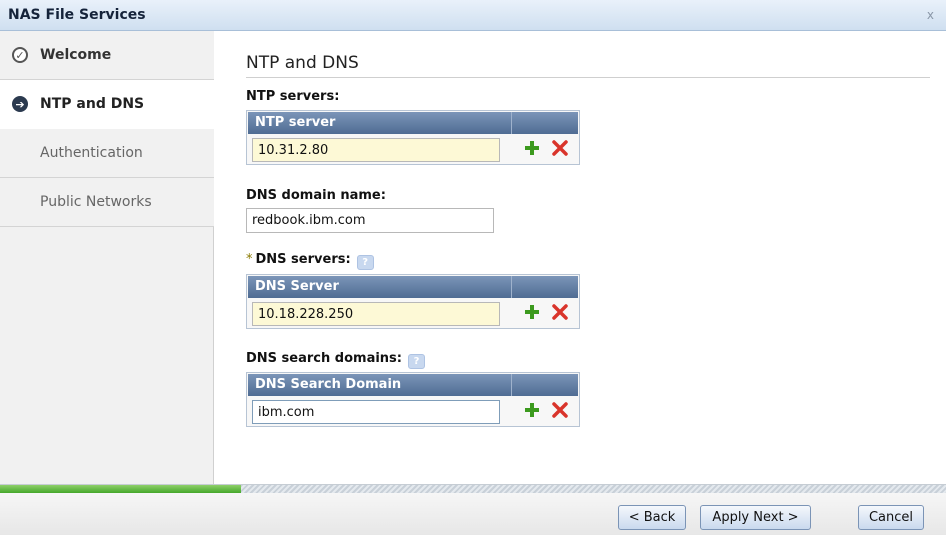  I want to click on title-bar: NAS File Services x, so click(473, 15).